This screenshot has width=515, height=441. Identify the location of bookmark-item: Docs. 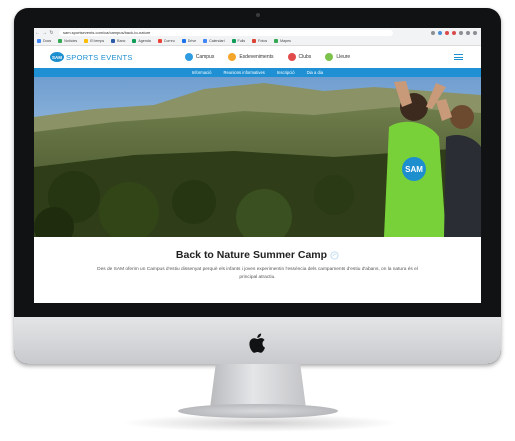
(44, 41).